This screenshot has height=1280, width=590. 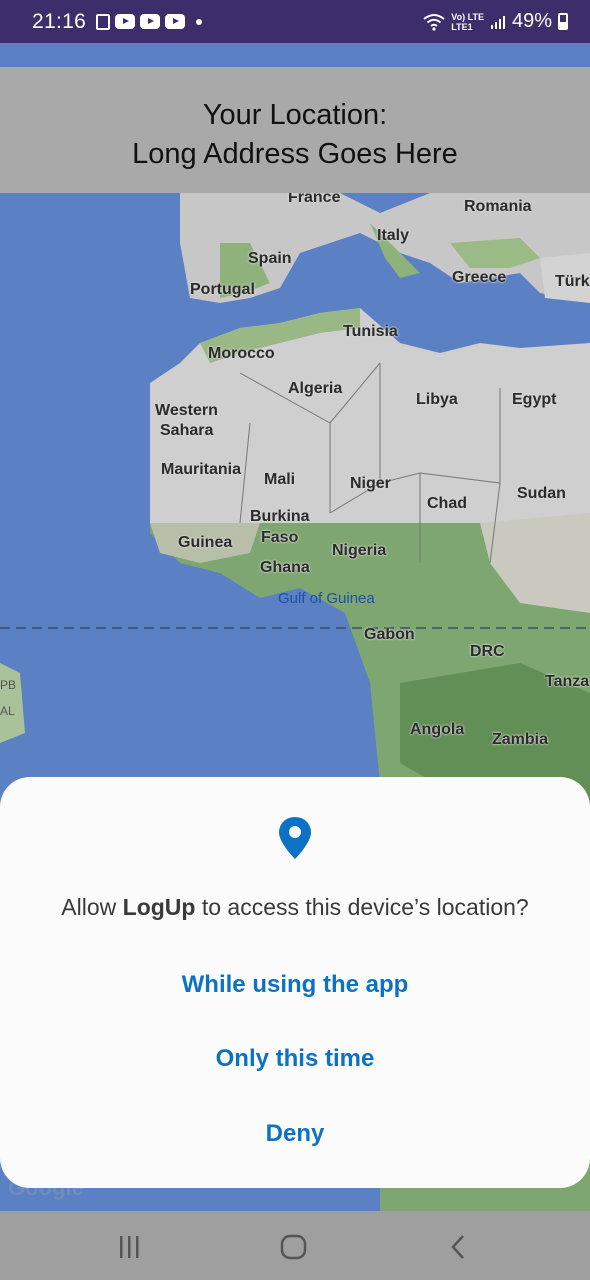 What do you see at coordinates (8, 685) in the screenshot?
I see `map-label-pb: PB` at bounding box center [8, 685].